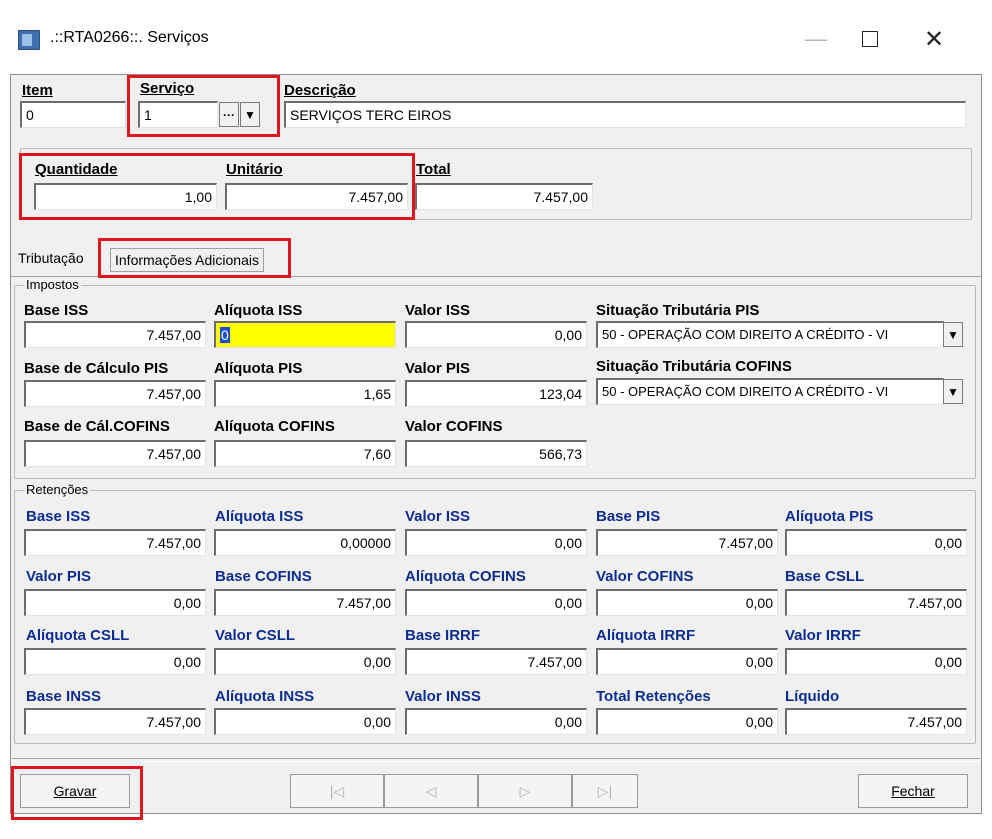  I want to click on ret-label: Alíquota PIS, so click(829, 516).